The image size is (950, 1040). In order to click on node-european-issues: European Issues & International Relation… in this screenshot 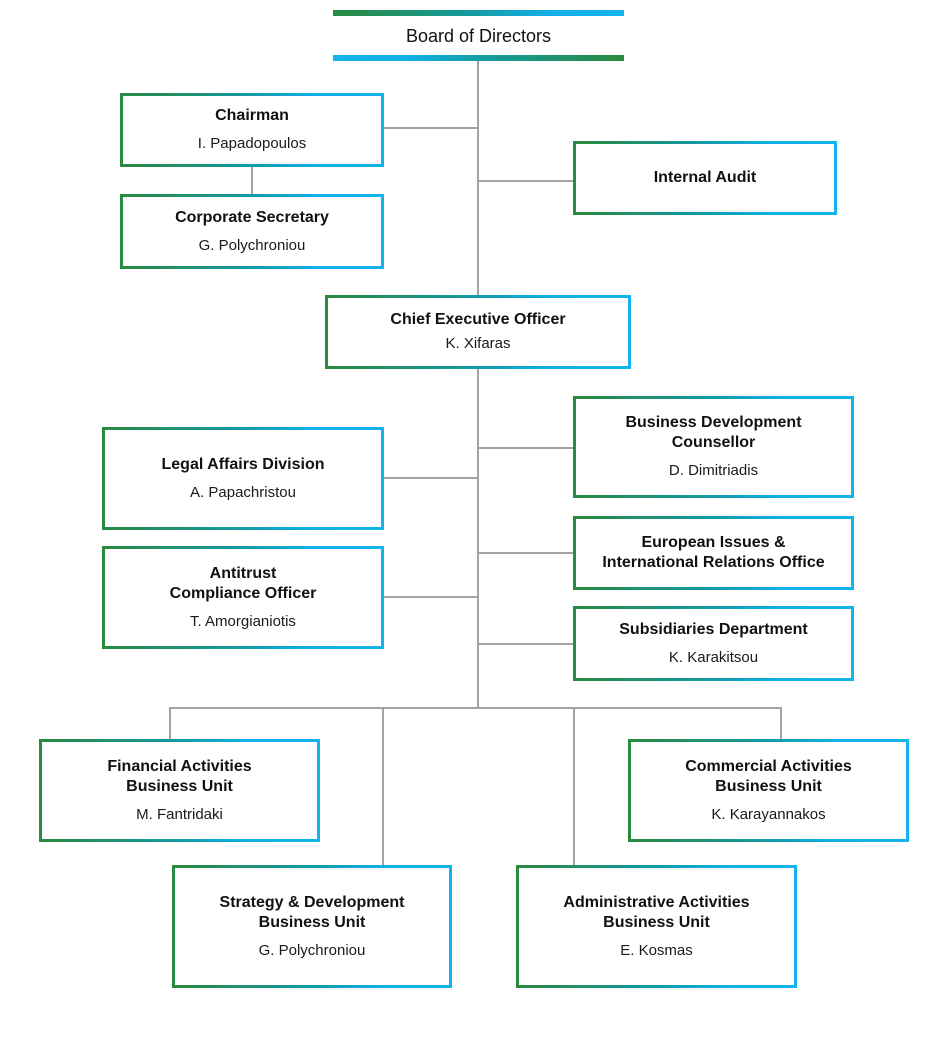, I will do `click(713, 553)`.